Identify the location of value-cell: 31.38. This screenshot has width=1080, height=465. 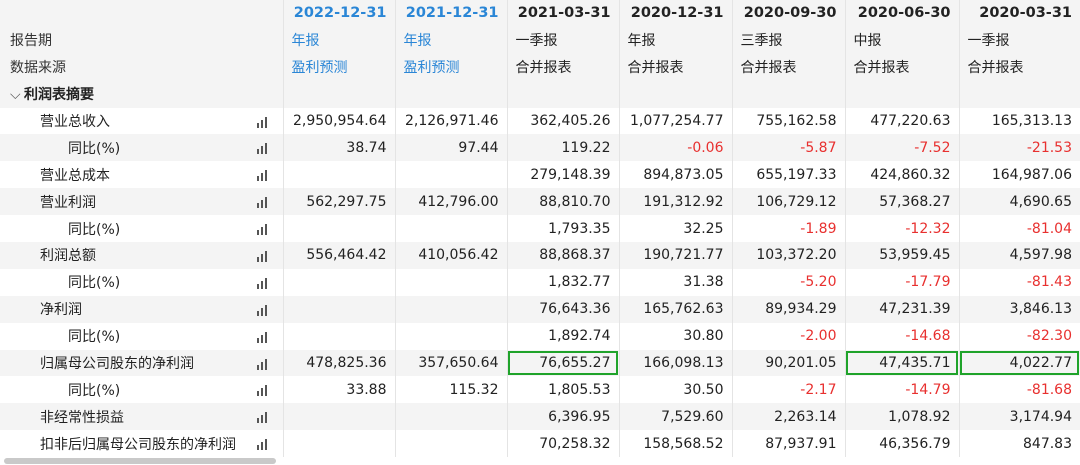
(676, 282).